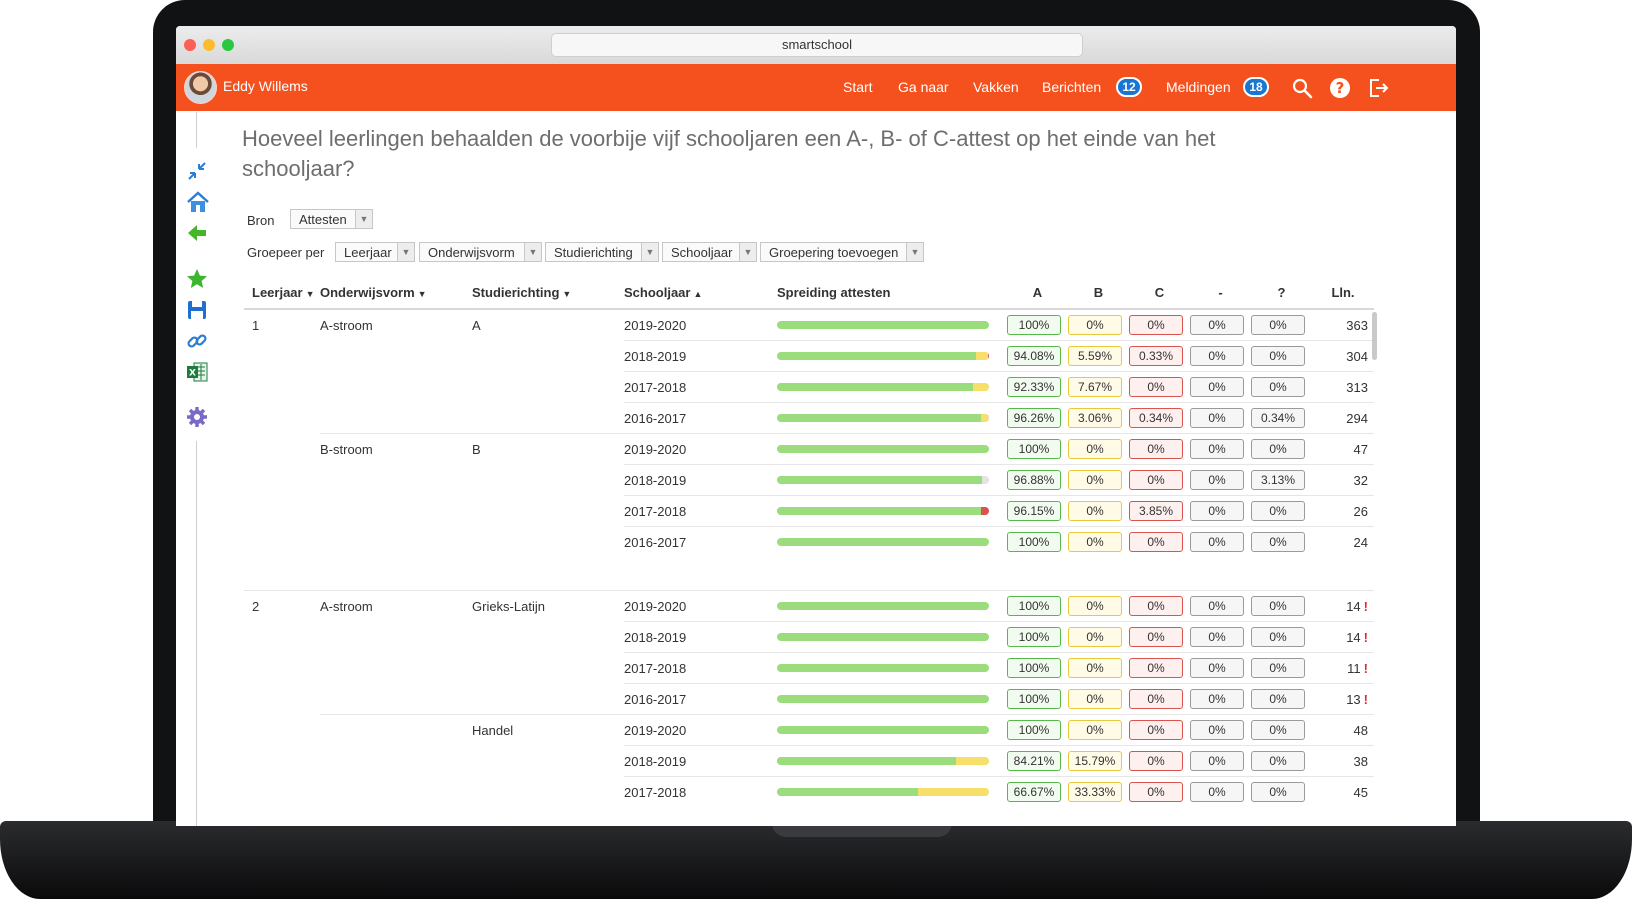 Image resolution: width=1632 pixels, height=899 pixels. What do you see at coordinates (197, 417) in the screenshot?
I see `gear-icon` at bounding box center [197, 417].